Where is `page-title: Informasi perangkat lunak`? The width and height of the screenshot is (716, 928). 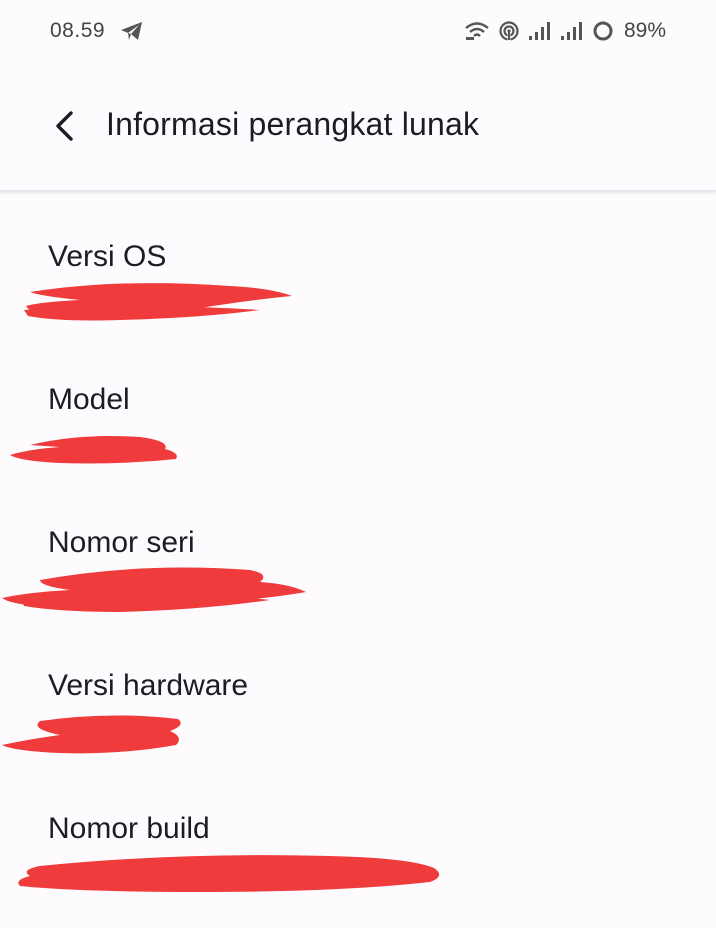 page-title: Informasi perangkat lunak is located at coordinates (293, 124).